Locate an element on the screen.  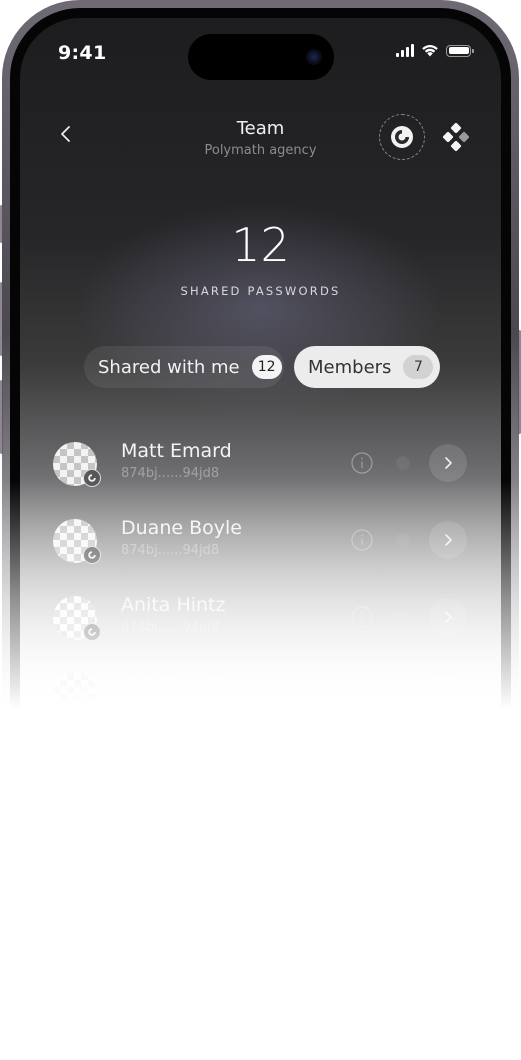
four-diamond-dots-icon is located at coordinates (456, 137).